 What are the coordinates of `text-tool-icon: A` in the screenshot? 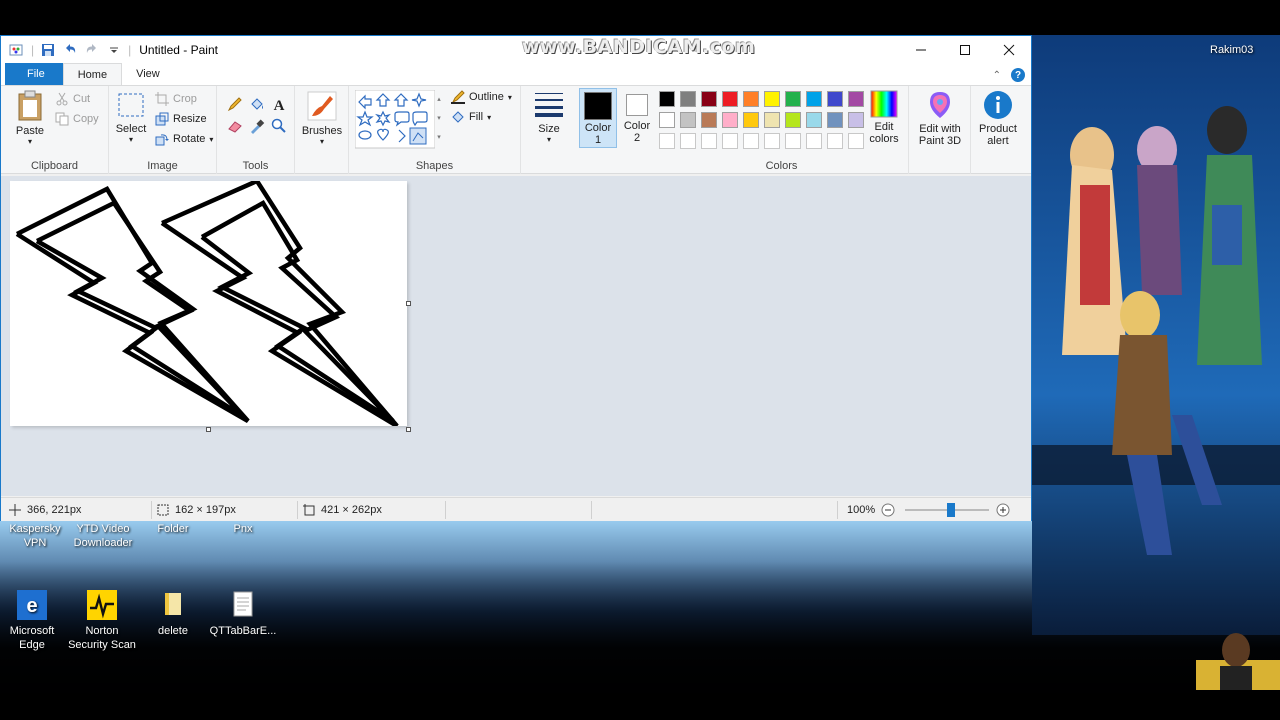 It's located at (279, 104).